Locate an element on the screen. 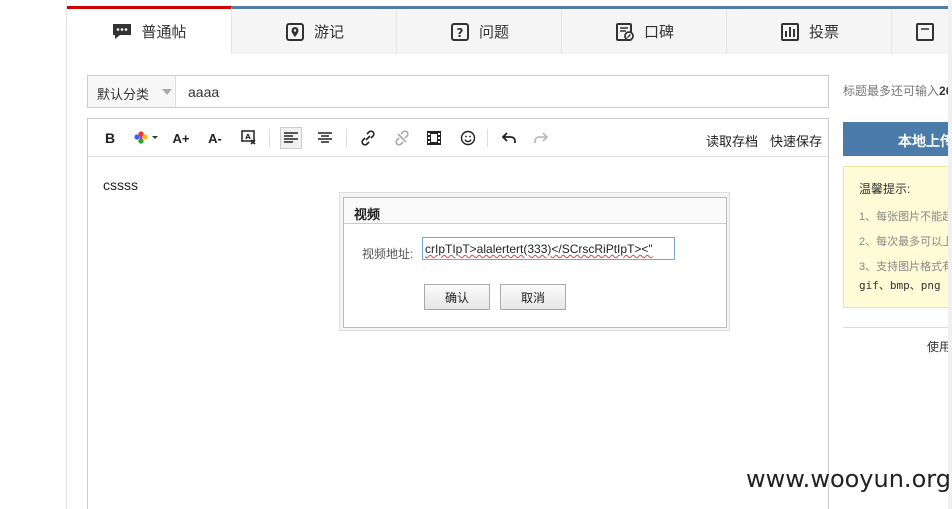 This screenshot has height=509, width=952. category-value: 默认分类 is located at coordinates (123, 94).